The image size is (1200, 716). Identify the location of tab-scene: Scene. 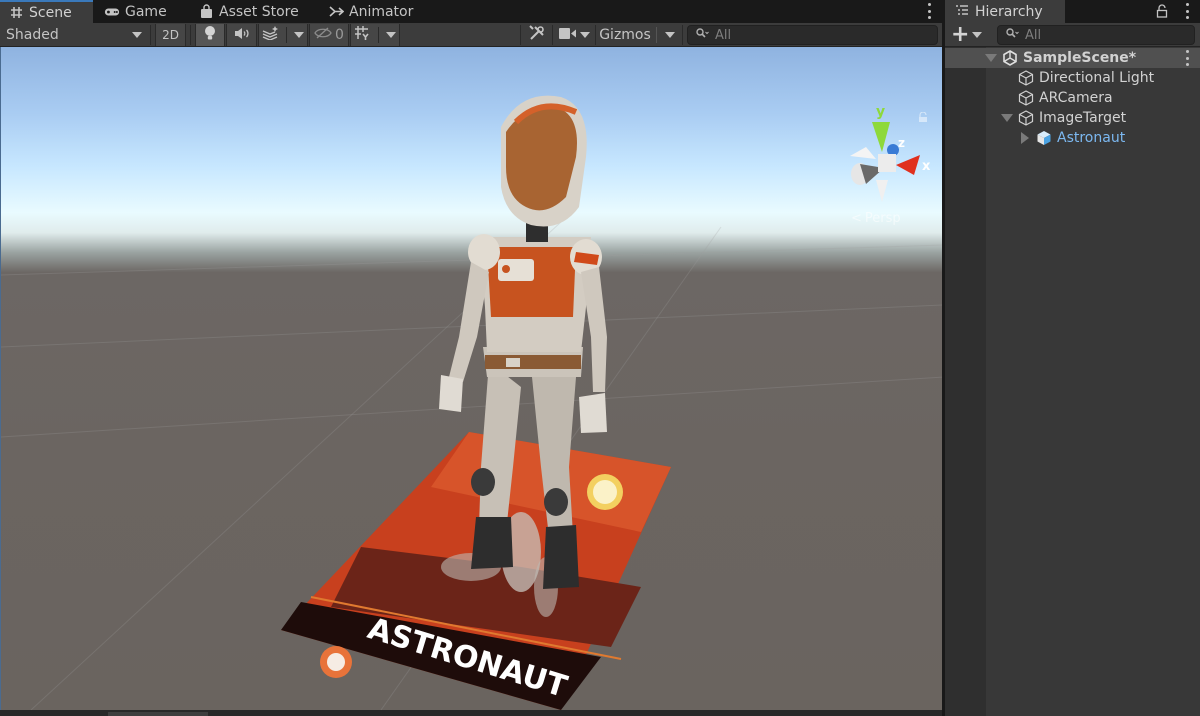
(46, 11).